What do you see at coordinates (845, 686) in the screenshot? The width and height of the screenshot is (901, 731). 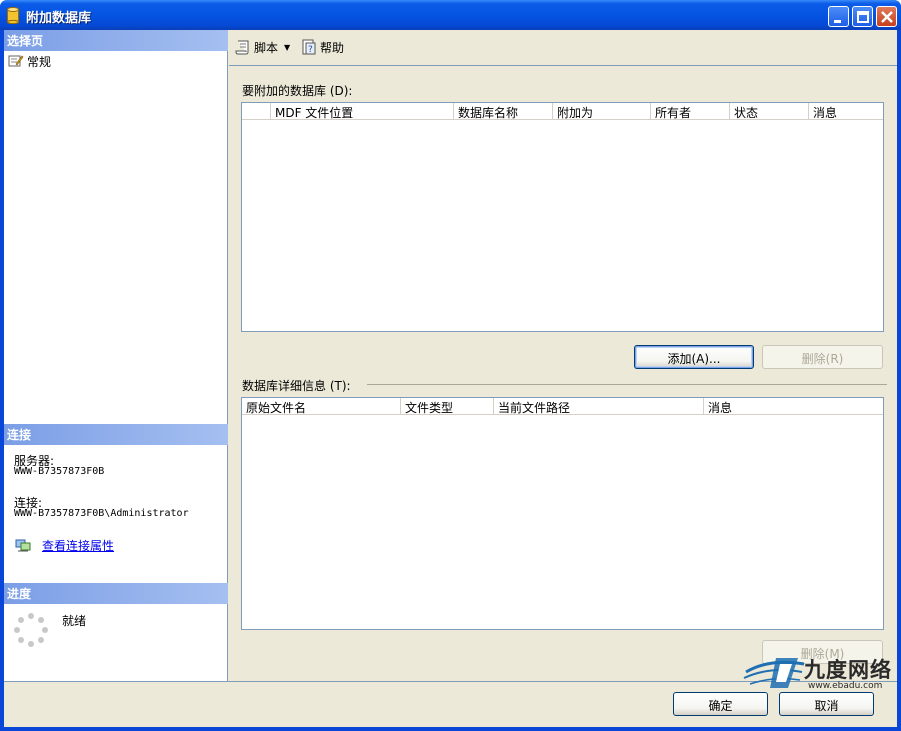 I see `watermark-url: www.ebadu.com` at bounding box center [845, 686].